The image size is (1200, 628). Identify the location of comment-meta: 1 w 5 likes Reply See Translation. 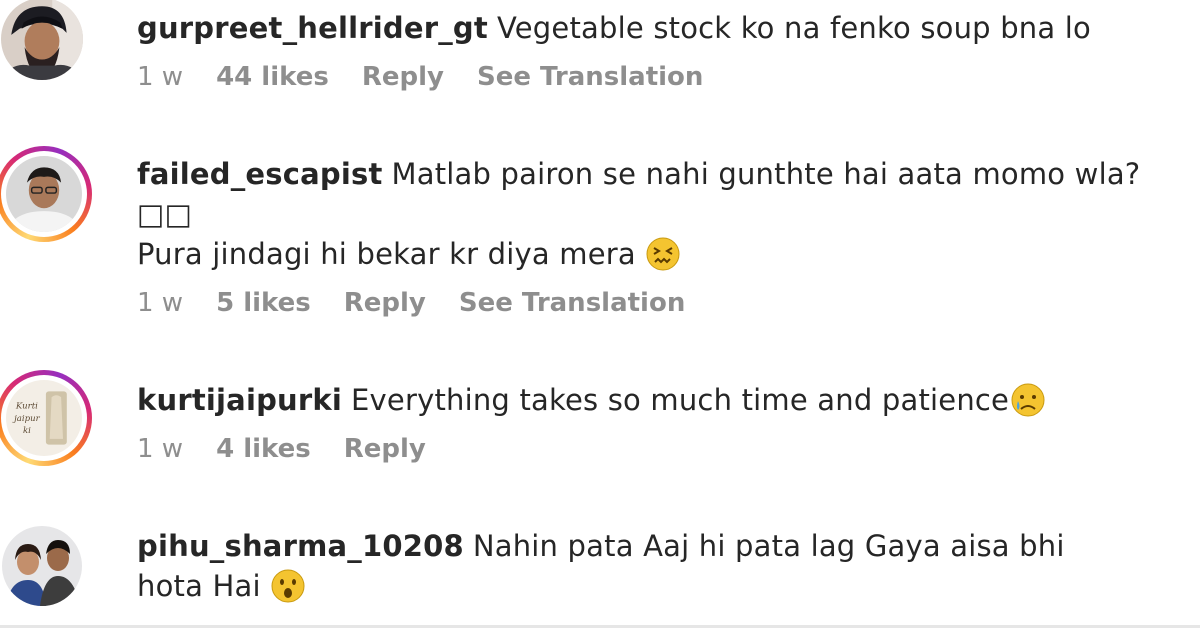
(658, 303).